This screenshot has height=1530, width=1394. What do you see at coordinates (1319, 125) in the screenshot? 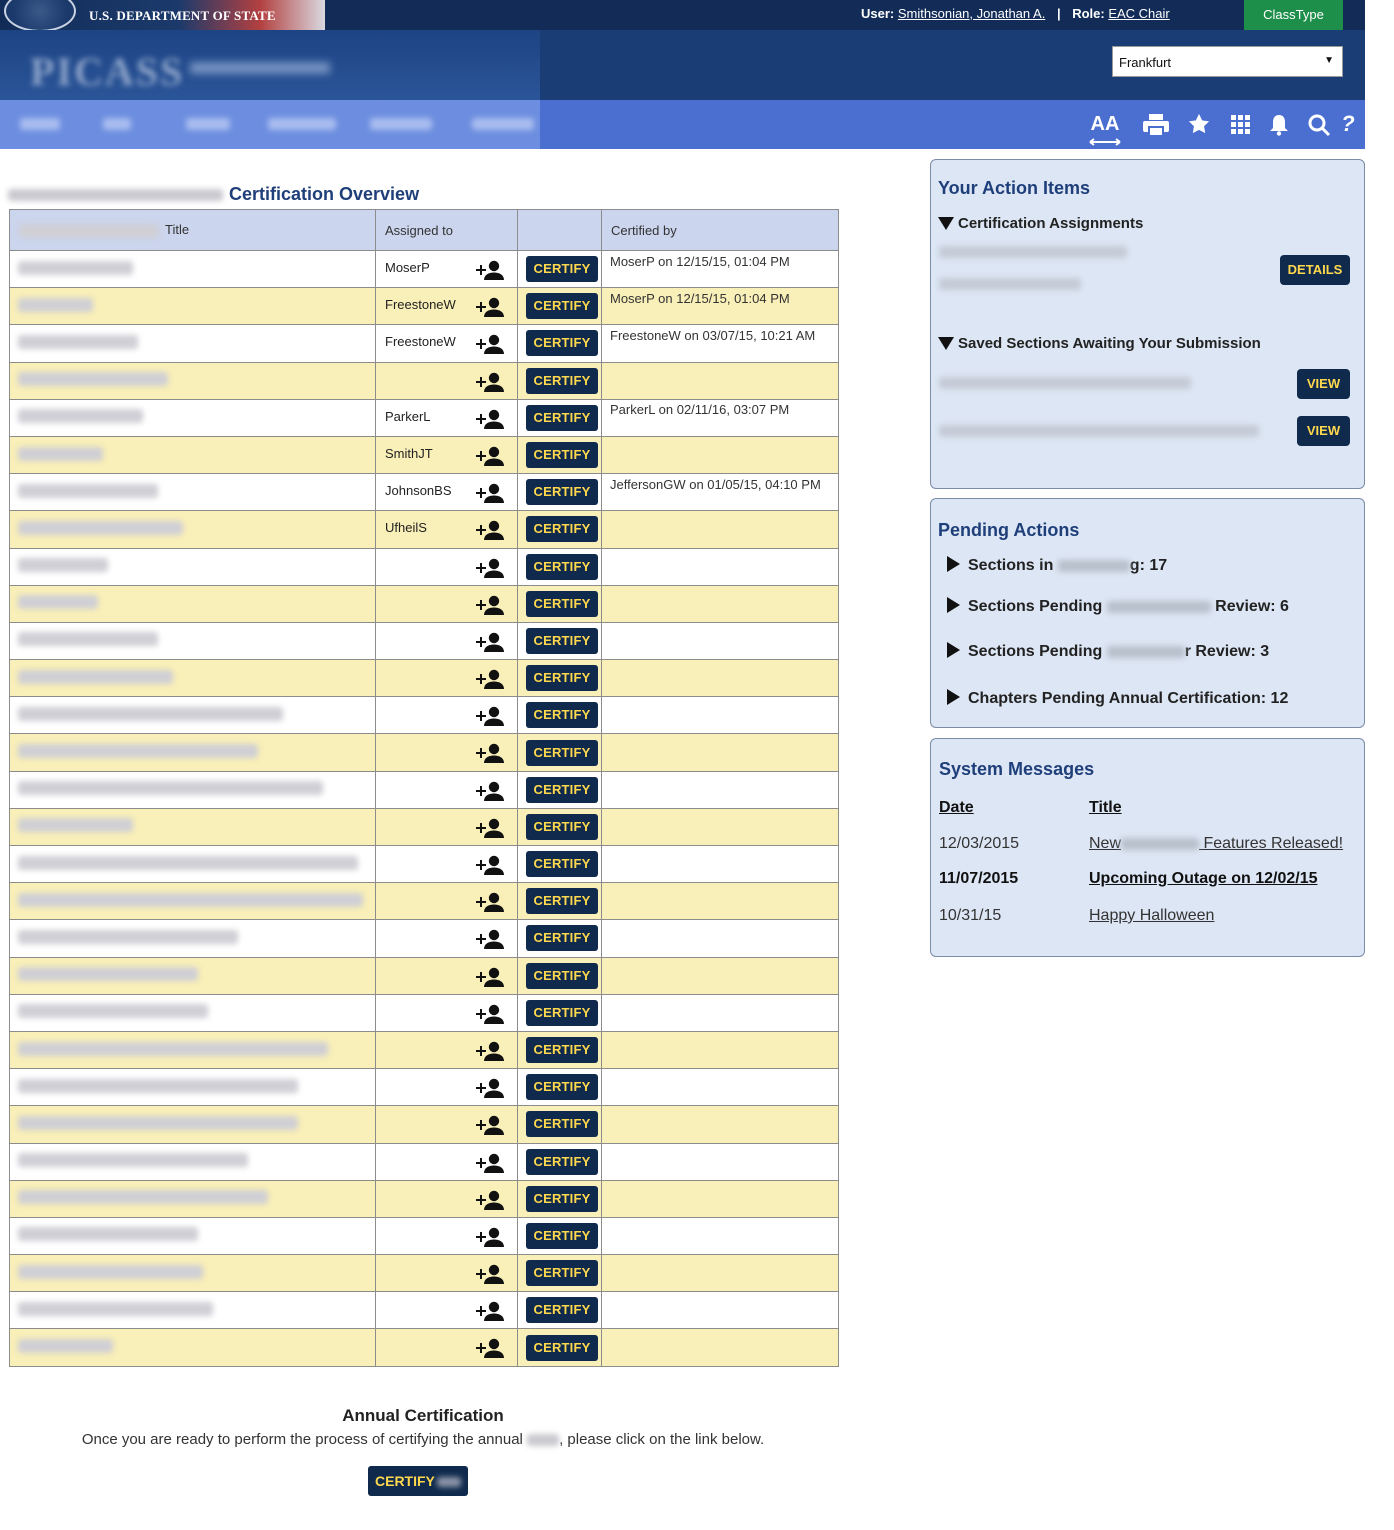
I see `search-icon` at bounding box center [1319, 125].